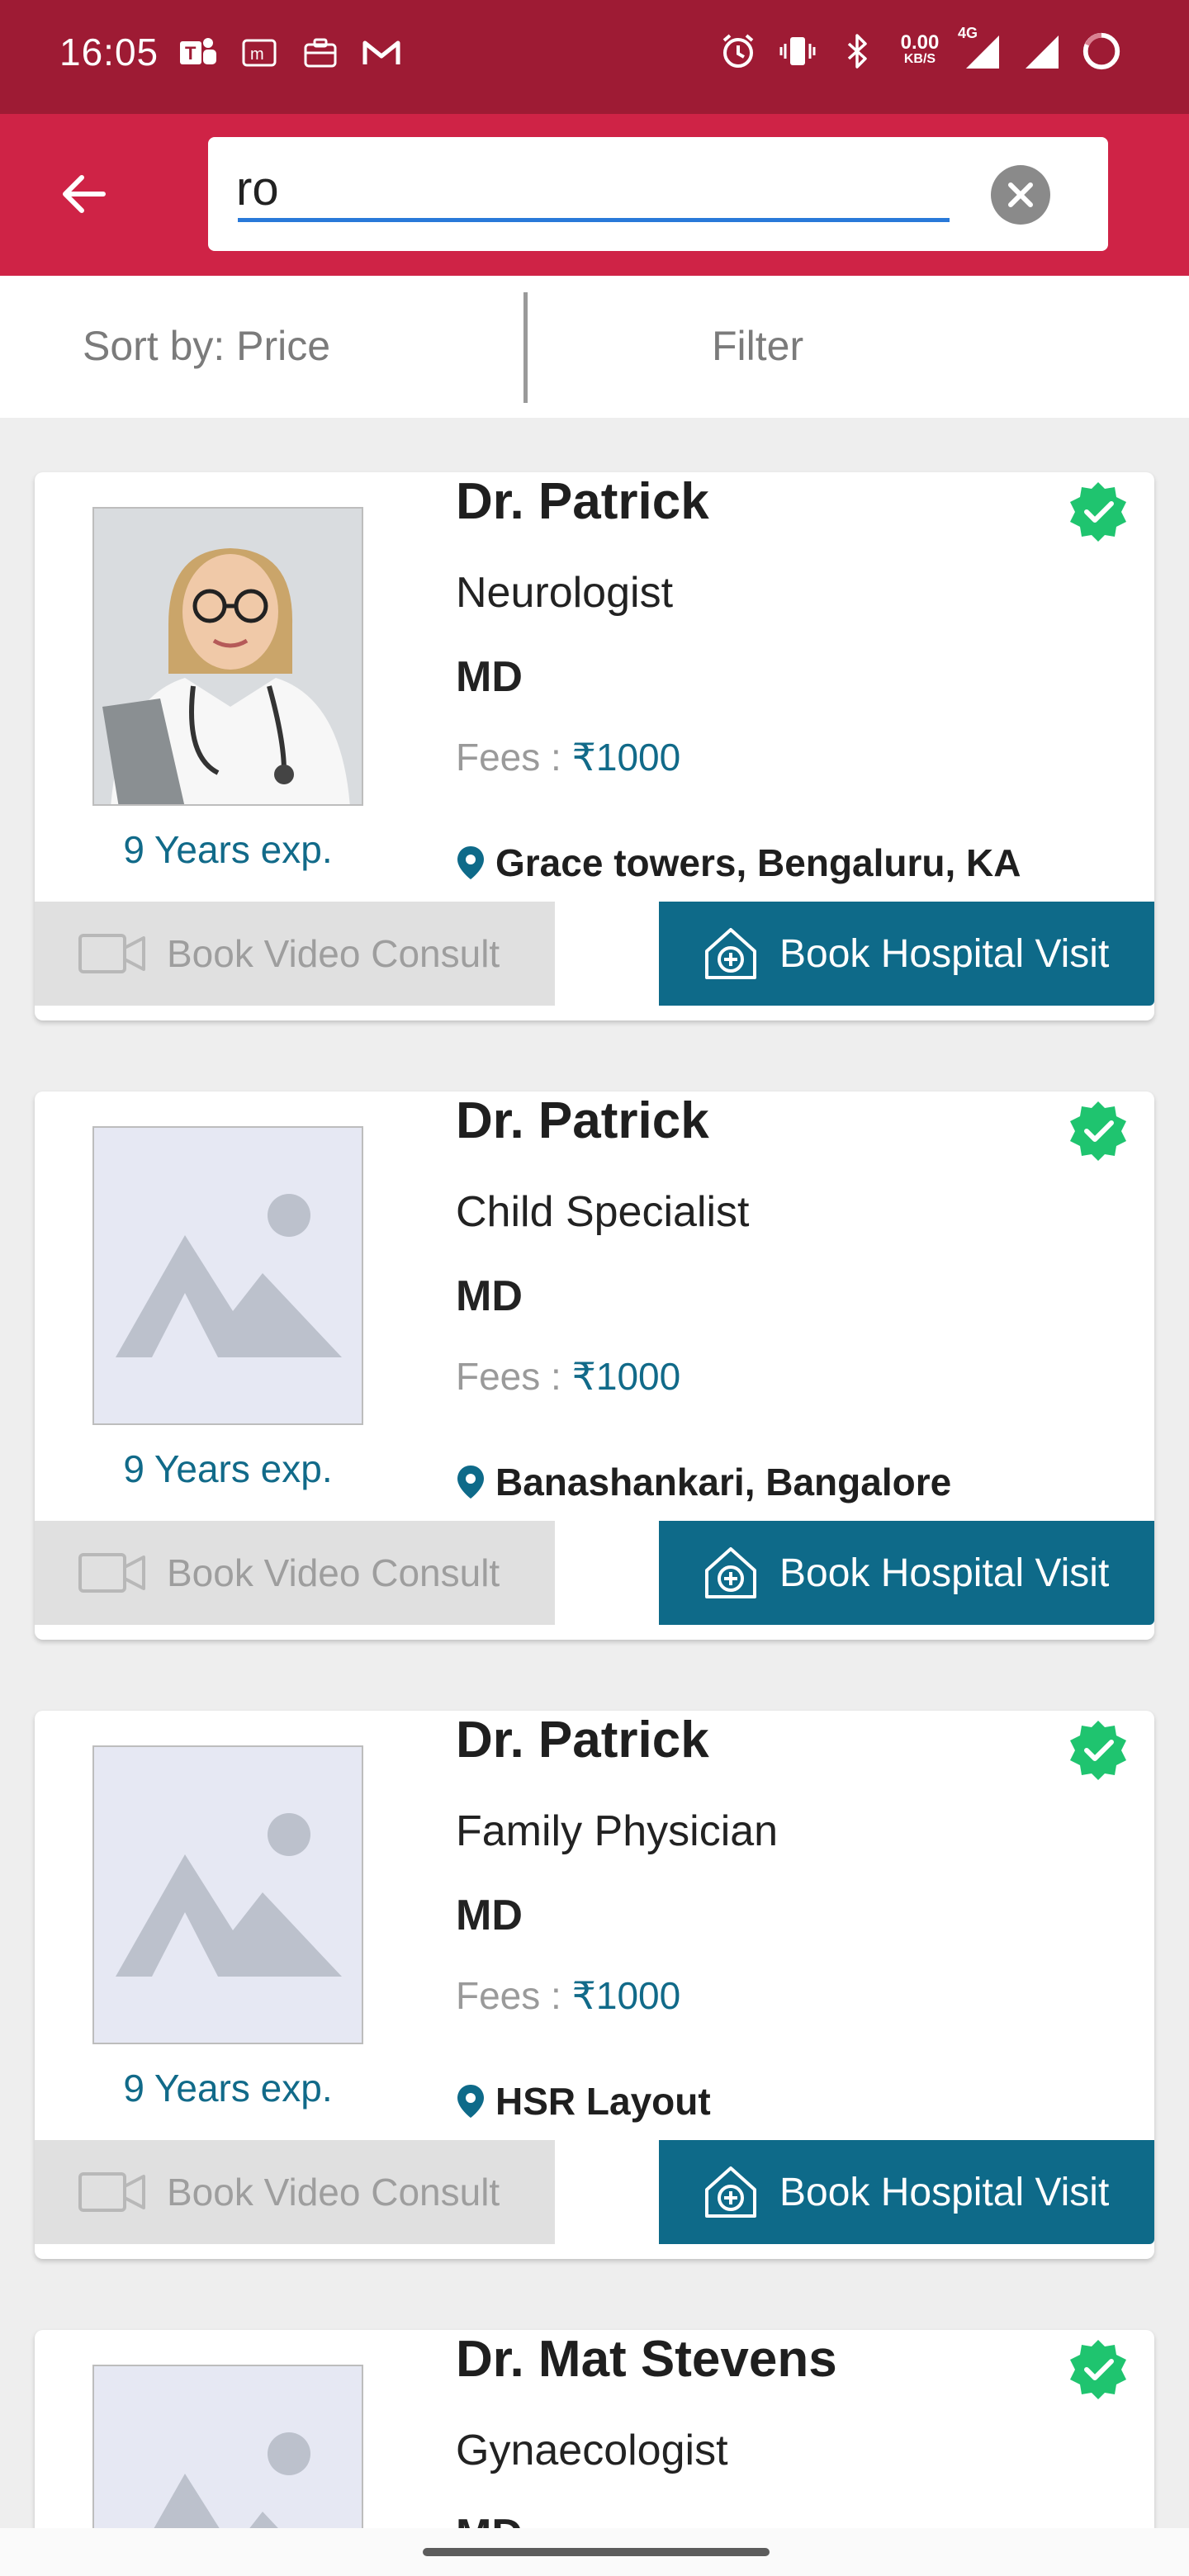 This screenshot has width=1189, height=2576. What do you see at coordinates (797, 51) in the screenshot?
I see `vibrate-icon` at bounding box center [797, 51].